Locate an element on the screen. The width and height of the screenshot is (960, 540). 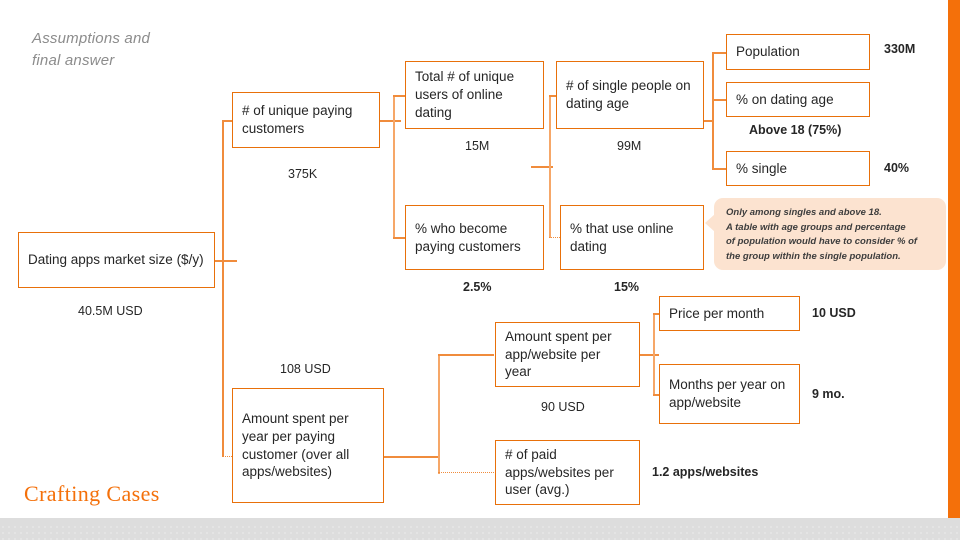
node-pct-use-online-dating: % that use online dating is located at coordinates (632, 237).